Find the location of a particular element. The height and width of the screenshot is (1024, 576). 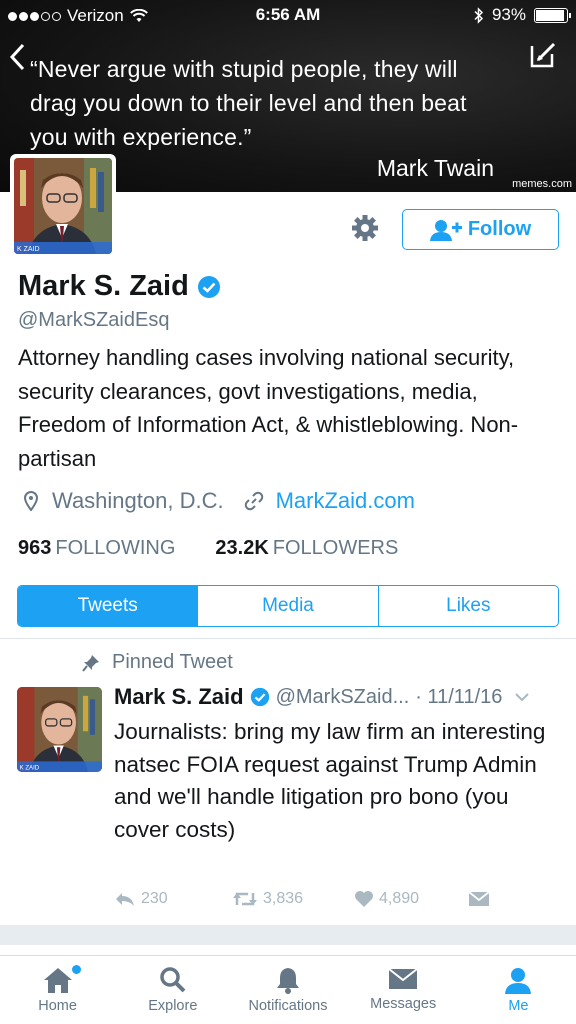

tweet-avatar: K ZAID is located at coordinates (59, 729).